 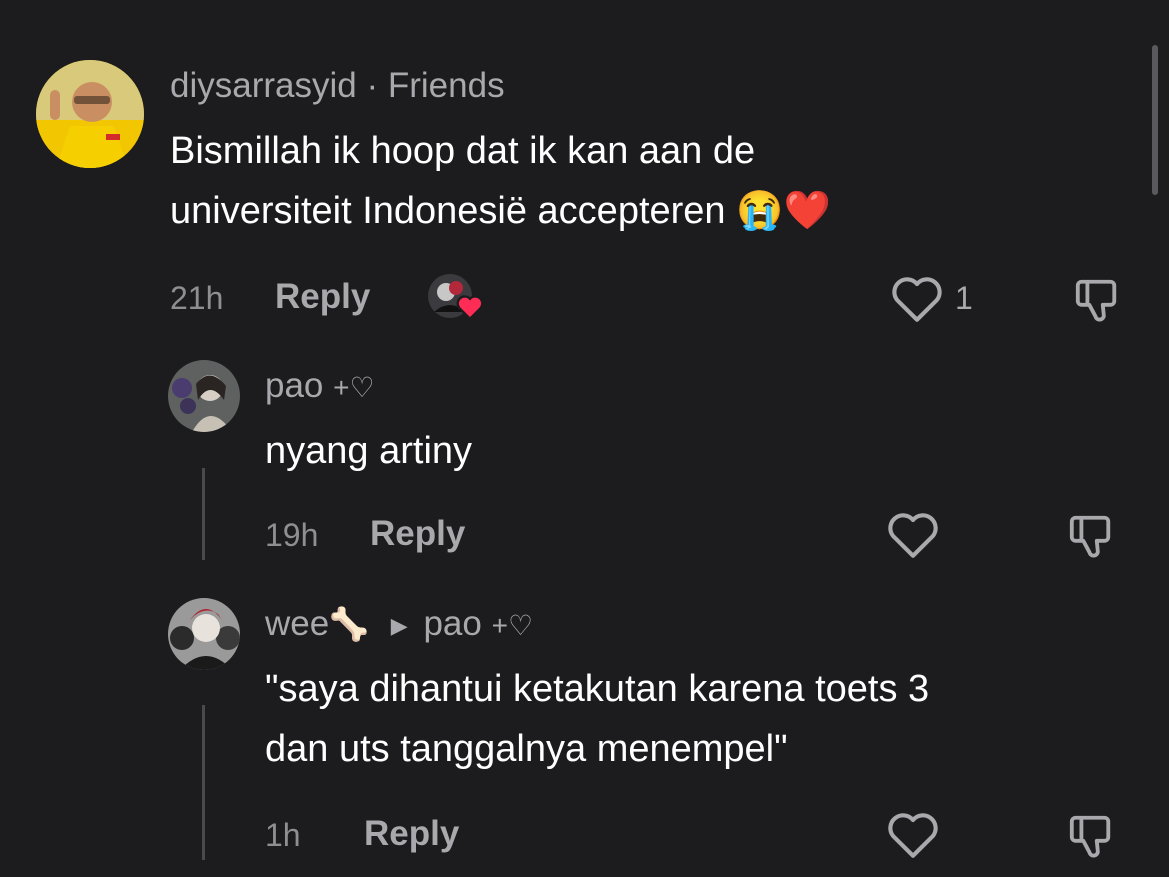 I want to click on comment-text-line: "saya dihantui ketakutan karena toets 3, so click(x=597, y=689).